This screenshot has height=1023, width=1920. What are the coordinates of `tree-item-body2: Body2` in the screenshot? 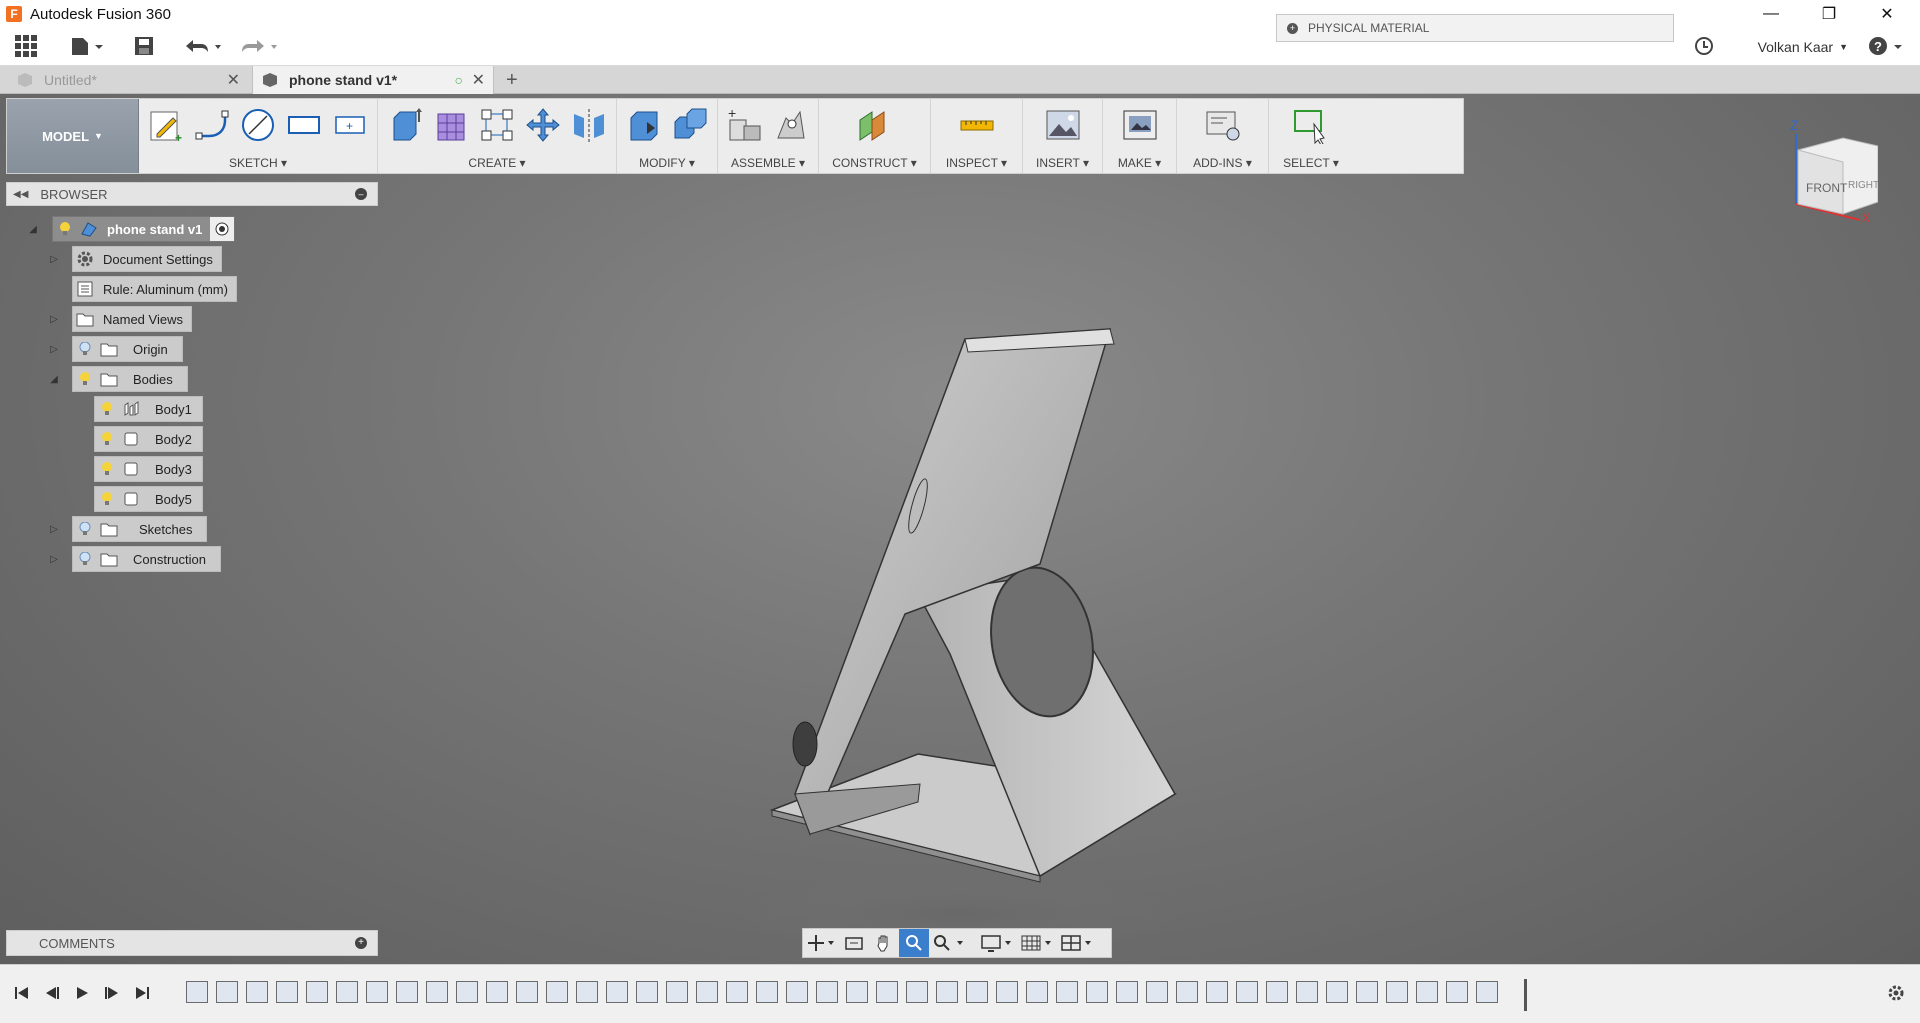 It's located at (148, 439).